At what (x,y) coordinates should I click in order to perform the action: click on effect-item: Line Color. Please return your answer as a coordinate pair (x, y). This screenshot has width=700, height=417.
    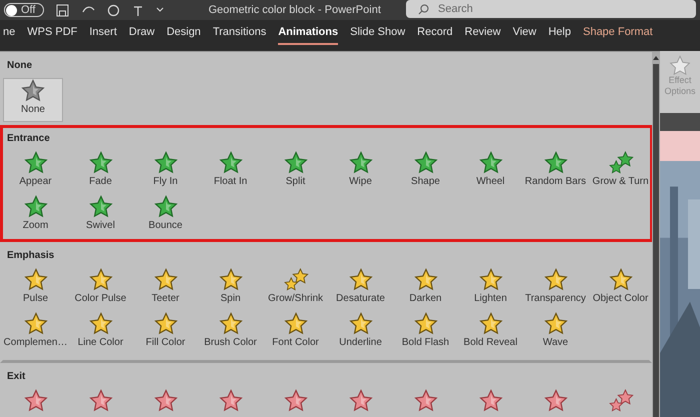
    Looking at the image, I should click on (100, 332).